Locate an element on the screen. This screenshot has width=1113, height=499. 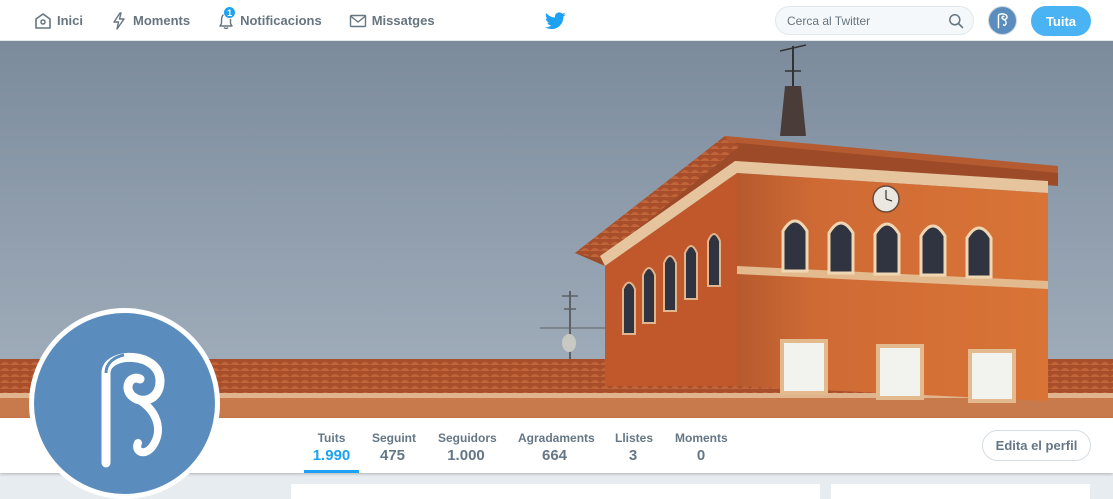
timeline-card is located at coordinates (555, 491).